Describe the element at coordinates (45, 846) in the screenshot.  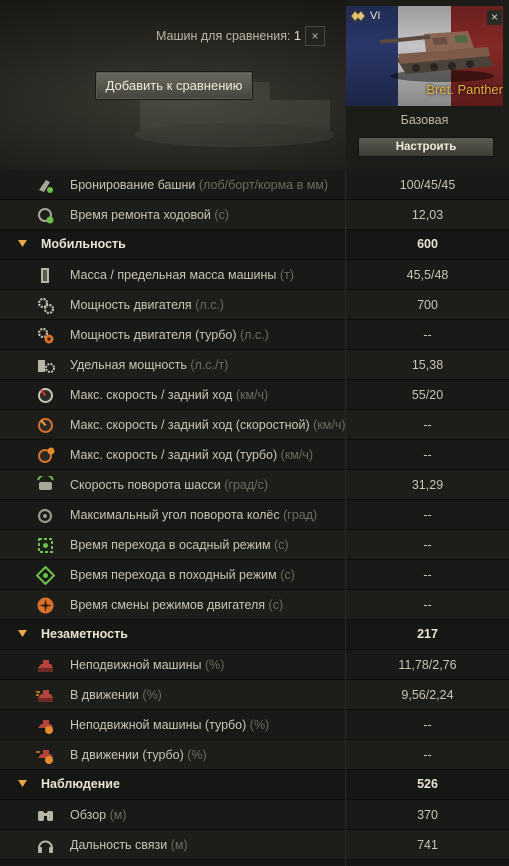
I see `radio-range-icon` at that location.